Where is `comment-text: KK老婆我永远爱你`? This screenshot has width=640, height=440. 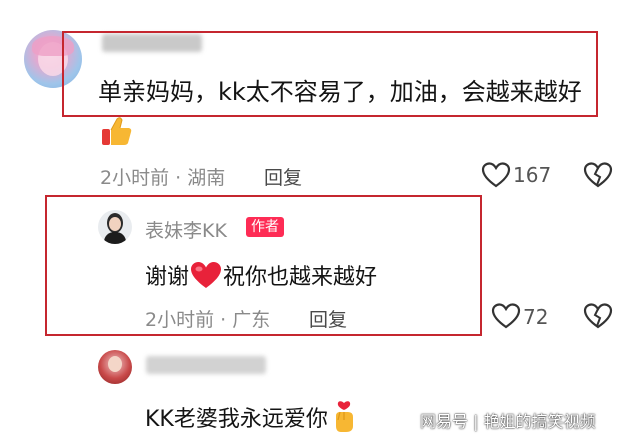
comment-text: KK老婆我永远爱你 is located at coordinates (252, 417).